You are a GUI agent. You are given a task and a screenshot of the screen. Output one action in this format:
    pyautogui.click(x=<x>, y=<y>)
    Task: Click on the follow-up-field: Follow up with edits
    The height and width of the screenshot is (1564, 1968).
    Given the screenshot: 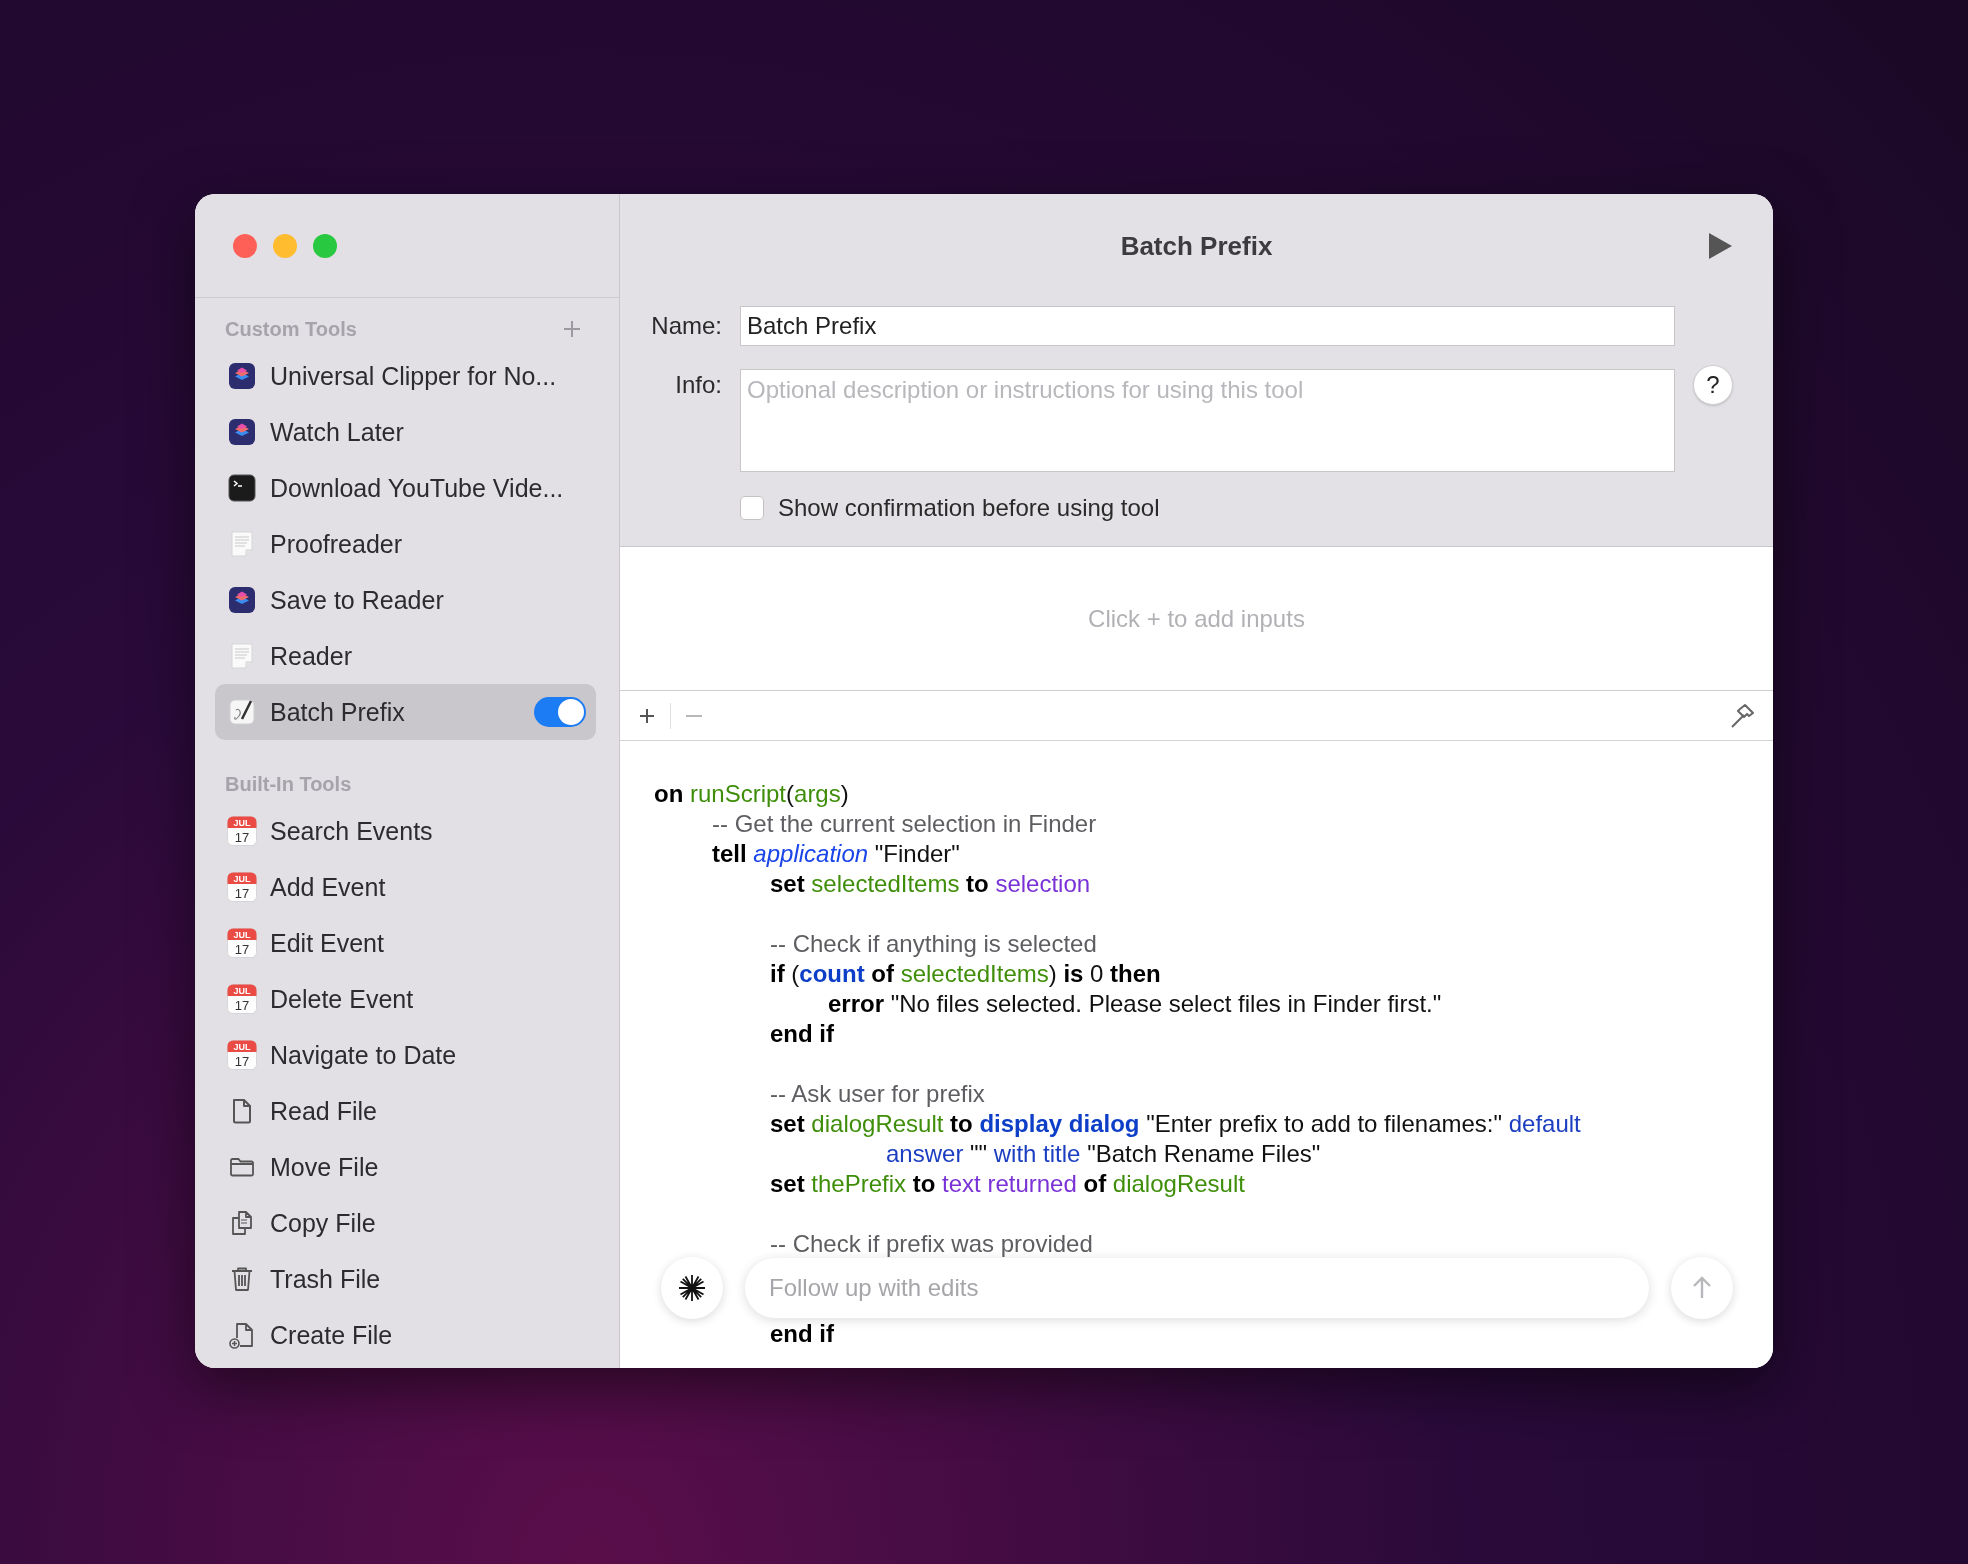 What is the action you would take?
    pyautogui.click(x=1197, y=1288)
    